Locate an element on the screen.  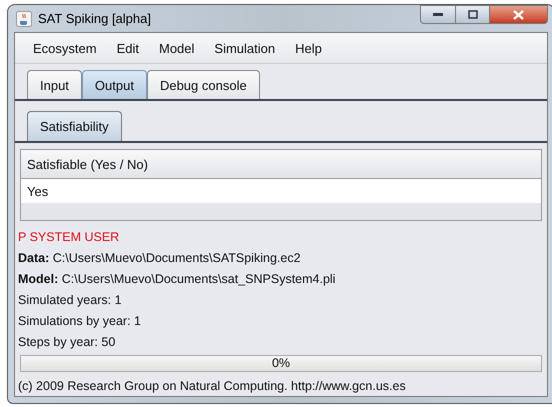
minimize-button is located at coordinates (438, 14).